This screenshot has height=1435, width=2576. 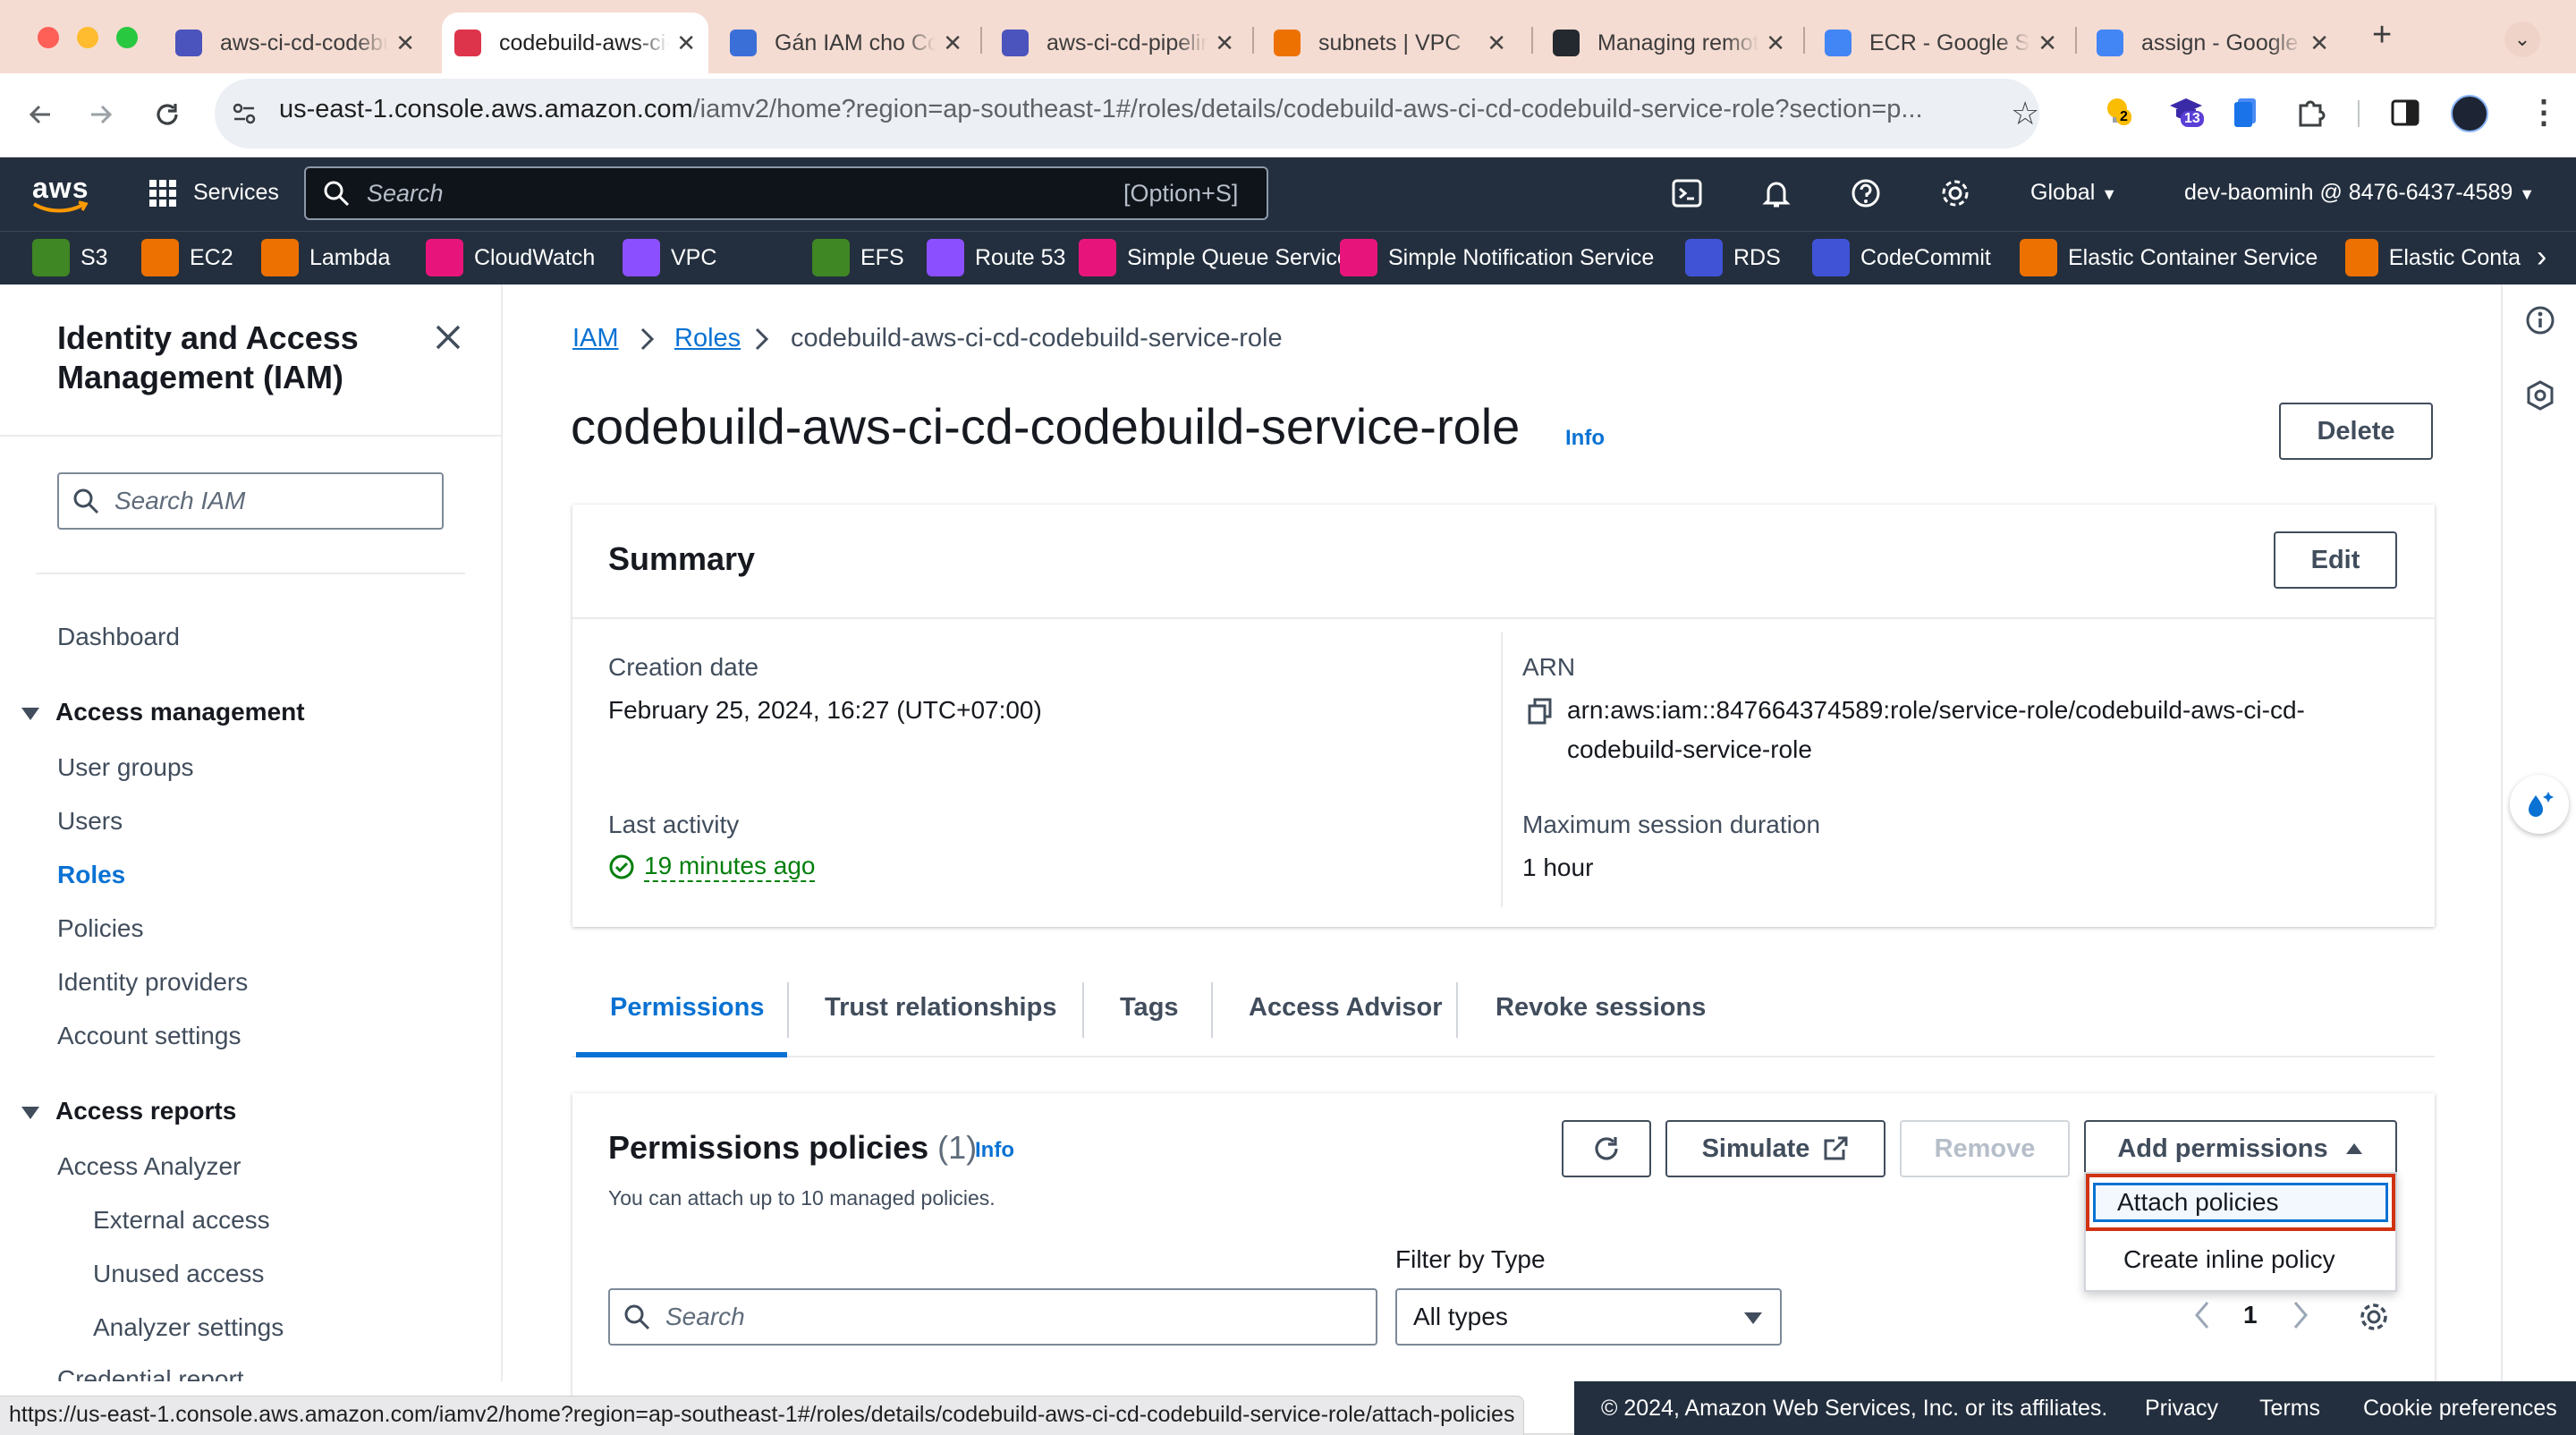 What do you see at coordinates (1540, 713) in the screenshot?
I see `copy-icon` at bounding box center [1540, 713].